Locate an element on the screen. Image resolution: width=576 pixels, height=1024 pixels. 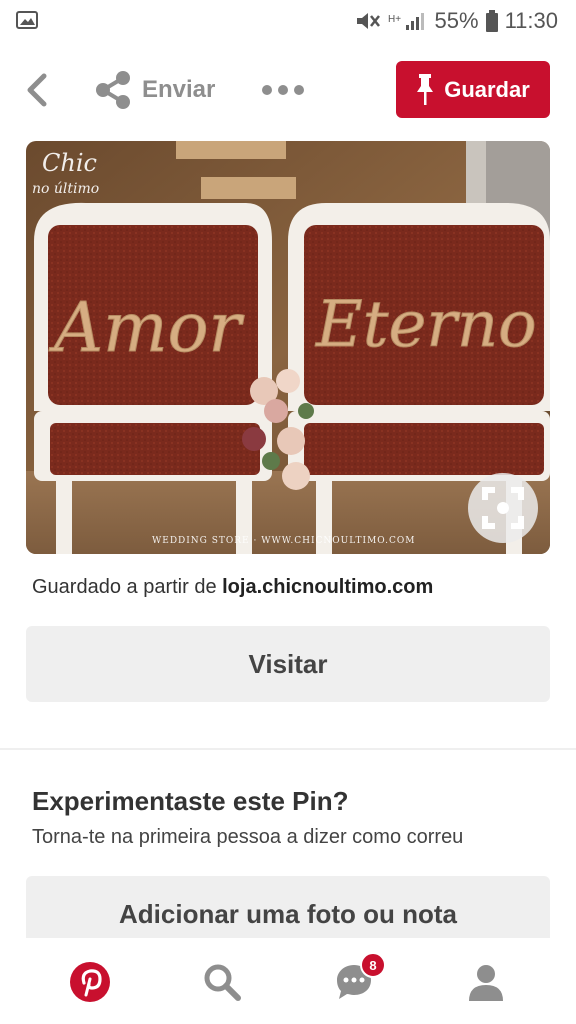
battery-icon is located at coordinates (491, 21).